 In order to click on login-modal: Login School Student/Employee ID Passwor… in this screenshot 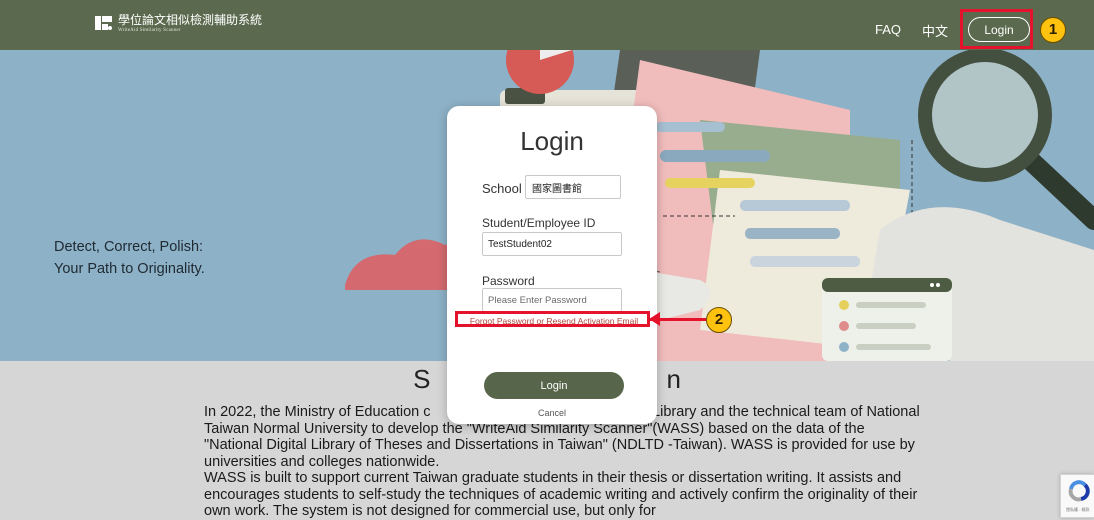, I will do `click(552, 265)`.